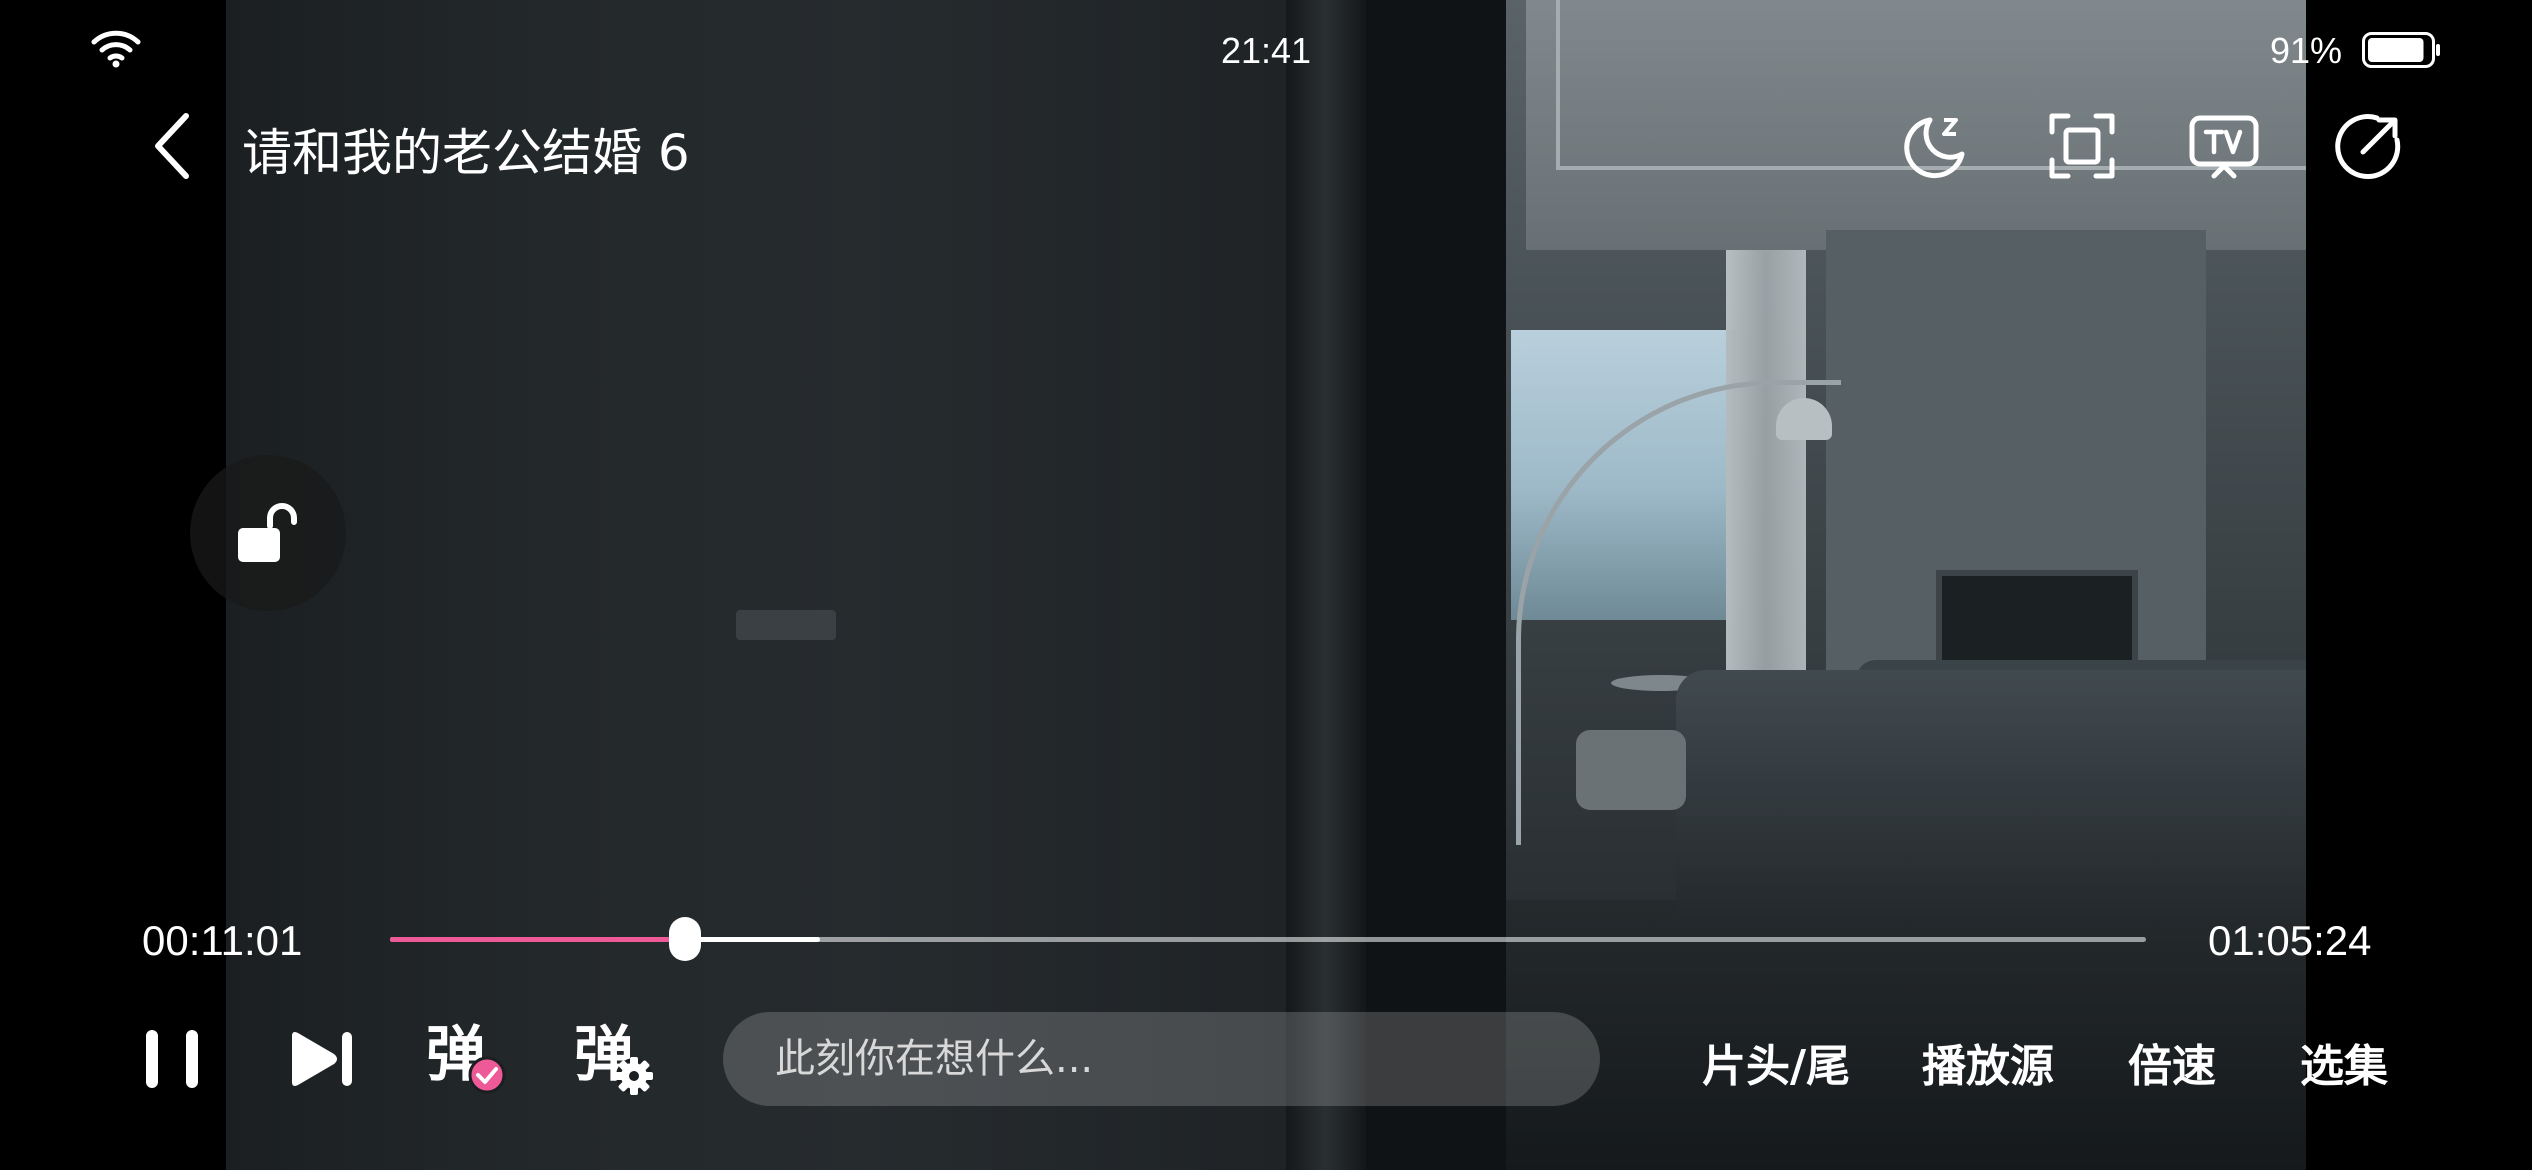  What do you see at coordinates (1631, 770) in the screenshot?
I see `video-scene-ottoman` at bounding box center [1631, 770].